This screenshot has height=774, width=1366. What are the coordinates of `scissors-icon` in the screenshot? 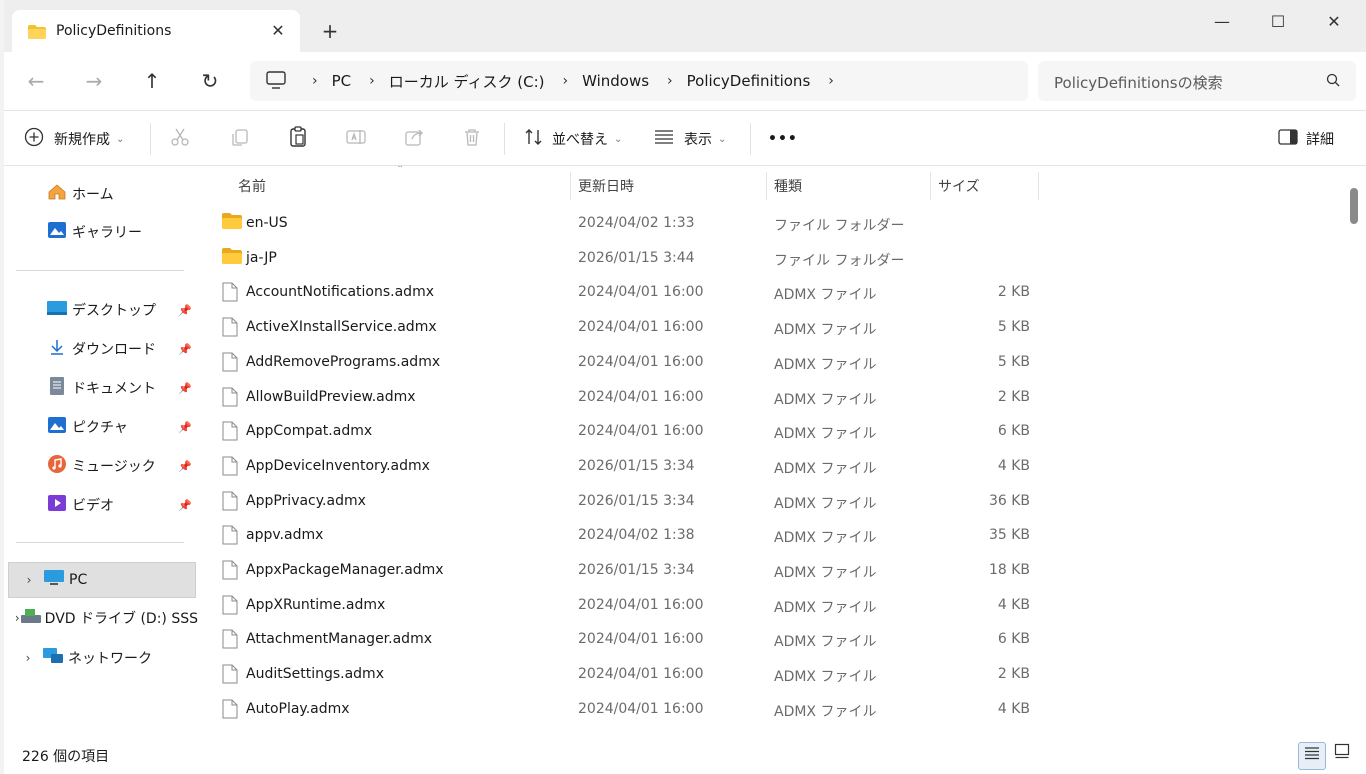 It's located at (180, 139).